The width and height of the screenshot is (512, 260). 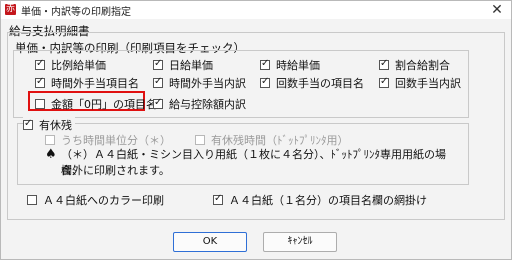 What do you see at coordinates (55, 125) in the screenshot?
I see `checkbox-label: 有休残` at bounding box center [55, 125].